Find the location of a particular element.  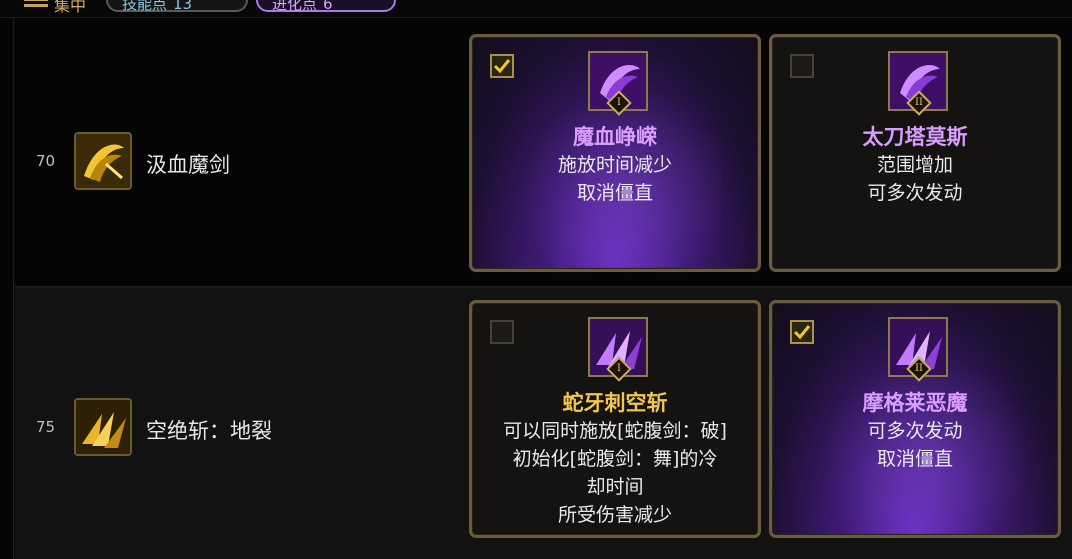

advance-points-label: 进化点 is located at coordinates (295, 6).